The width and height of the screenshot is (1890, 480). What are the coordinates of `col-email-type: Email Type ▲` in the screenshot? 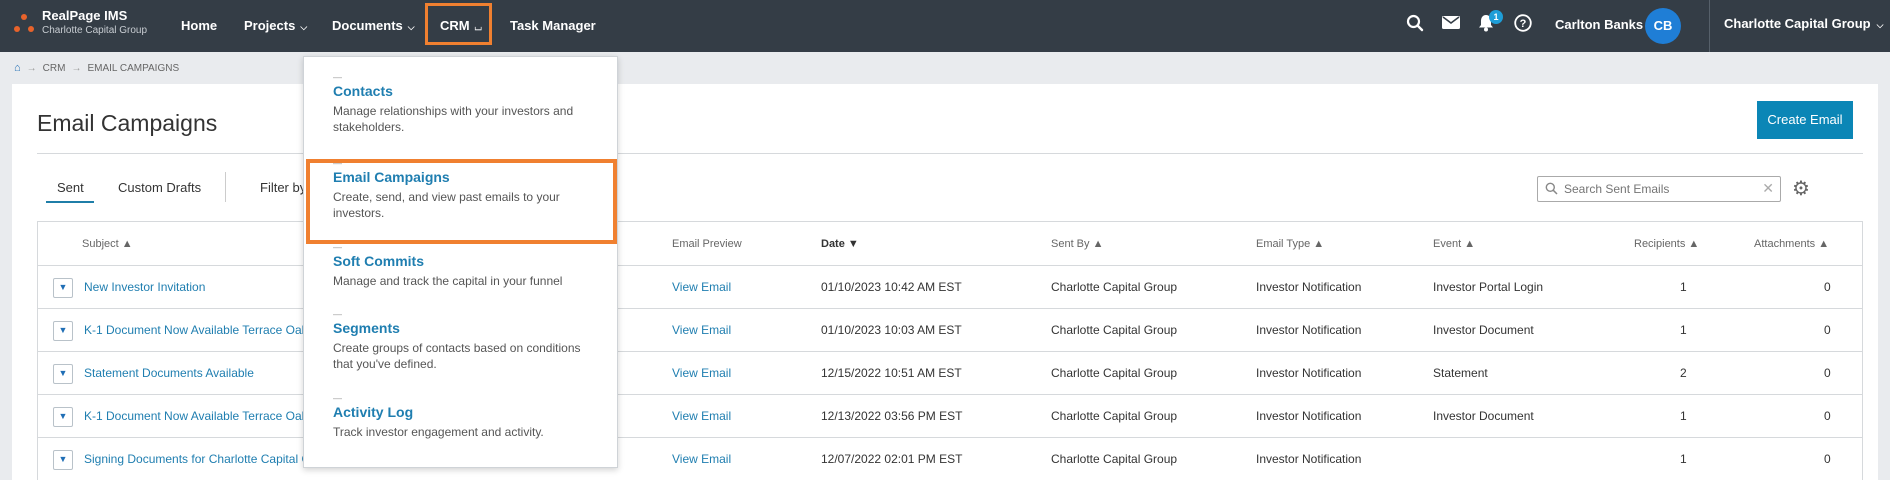 It's located at (1290, 244).